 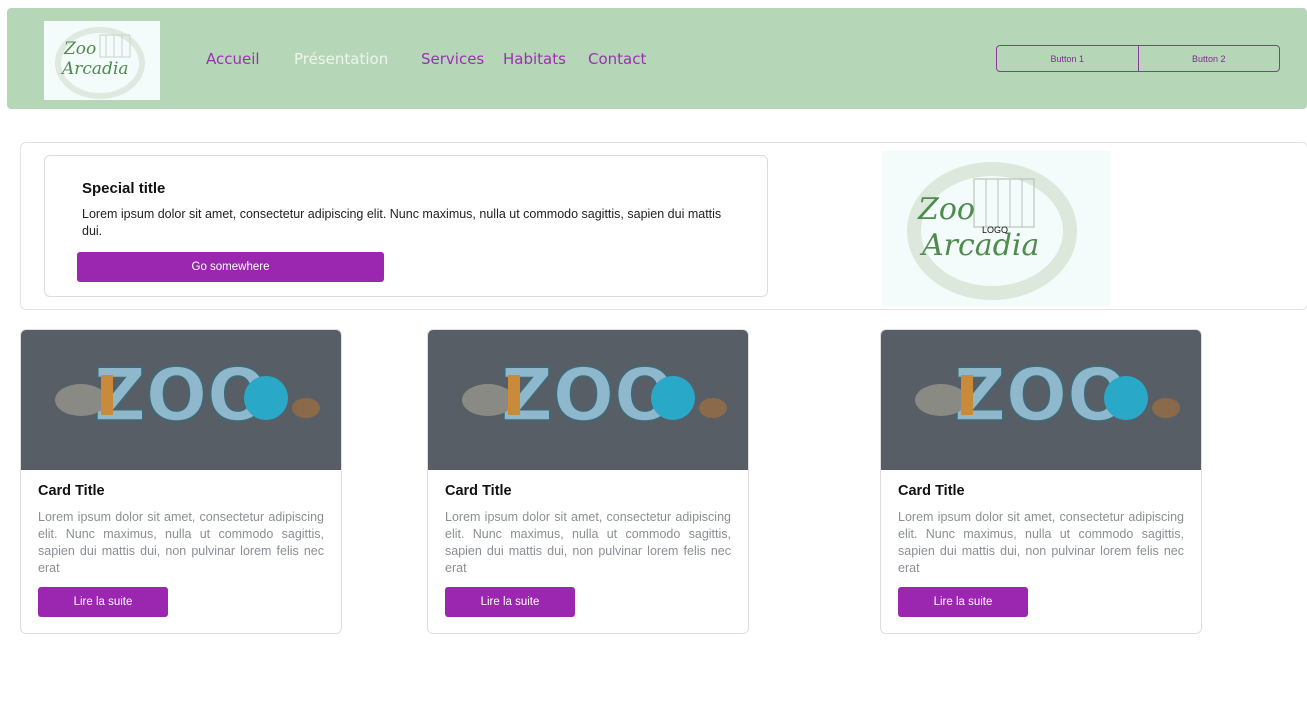 I want to click on nav-link-services: Services, so click(x=452, y=59).